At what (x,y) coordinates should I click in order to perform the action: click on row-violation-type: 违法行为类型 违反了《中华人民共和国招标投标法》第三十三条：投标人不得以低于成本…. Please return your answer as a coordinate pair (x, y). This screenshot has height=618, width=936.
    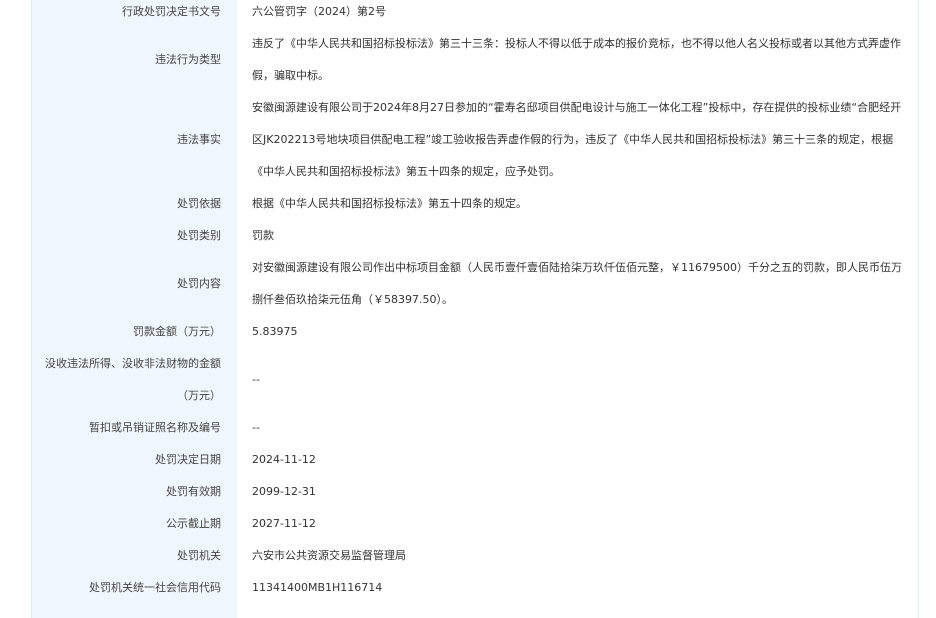
    Looking at the image, I should click on (475, 60).